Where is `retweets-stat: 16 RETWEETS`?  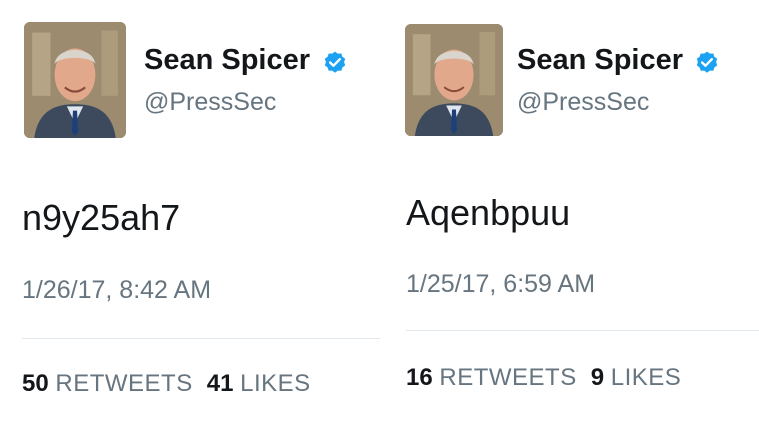 retweets-stat: 16 RETWEETS is located at coordinates (491, 377).